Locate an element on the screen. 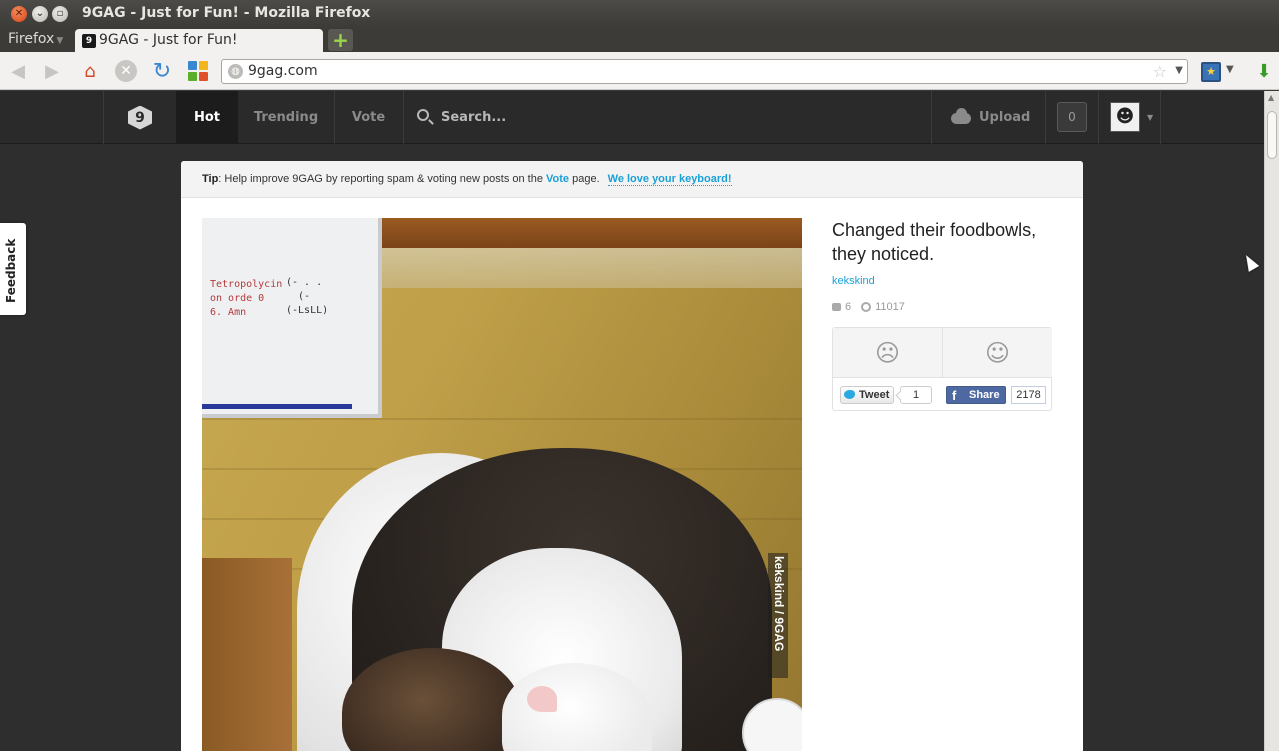 The image size is (1279, 751). address-bar: ◍ 9gag.com ☆ ▼ is located at coordinates (704, 71).